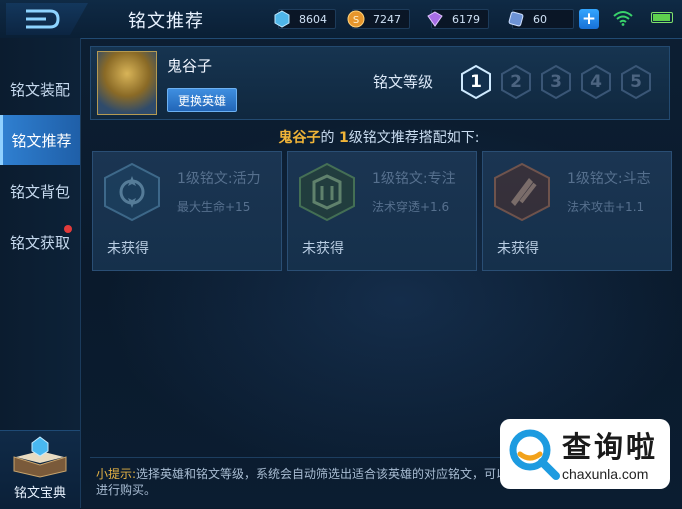  Describe the element at coordinates (411, 207) in the screenshot. I see `rune-stat: 法术穿透+1.6` at that location.